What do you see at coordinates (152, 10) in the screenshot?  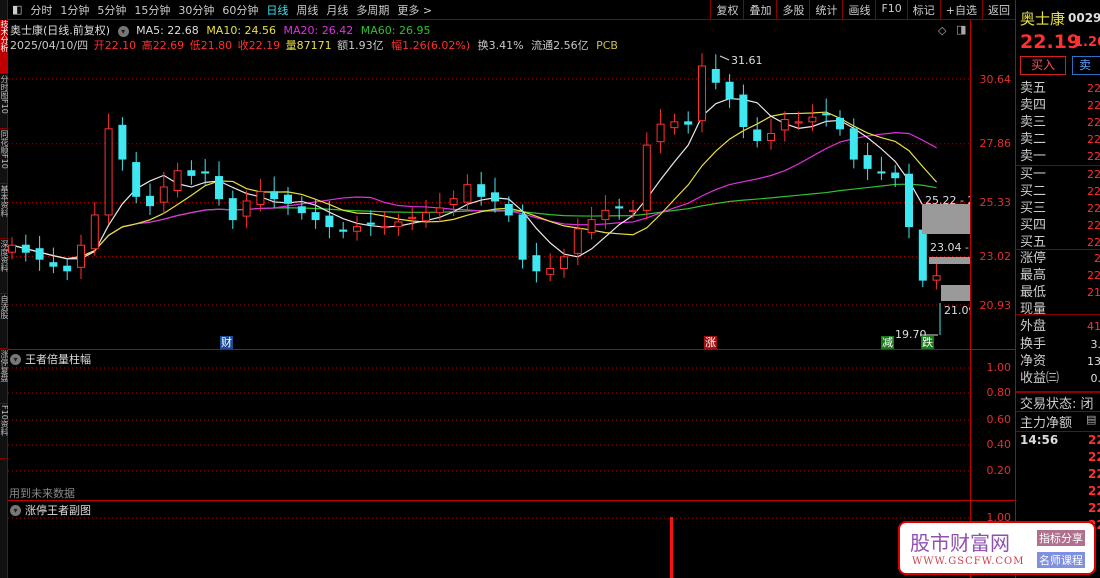 I see `period-tab: 15分钟` at bounding box center [152, 10].